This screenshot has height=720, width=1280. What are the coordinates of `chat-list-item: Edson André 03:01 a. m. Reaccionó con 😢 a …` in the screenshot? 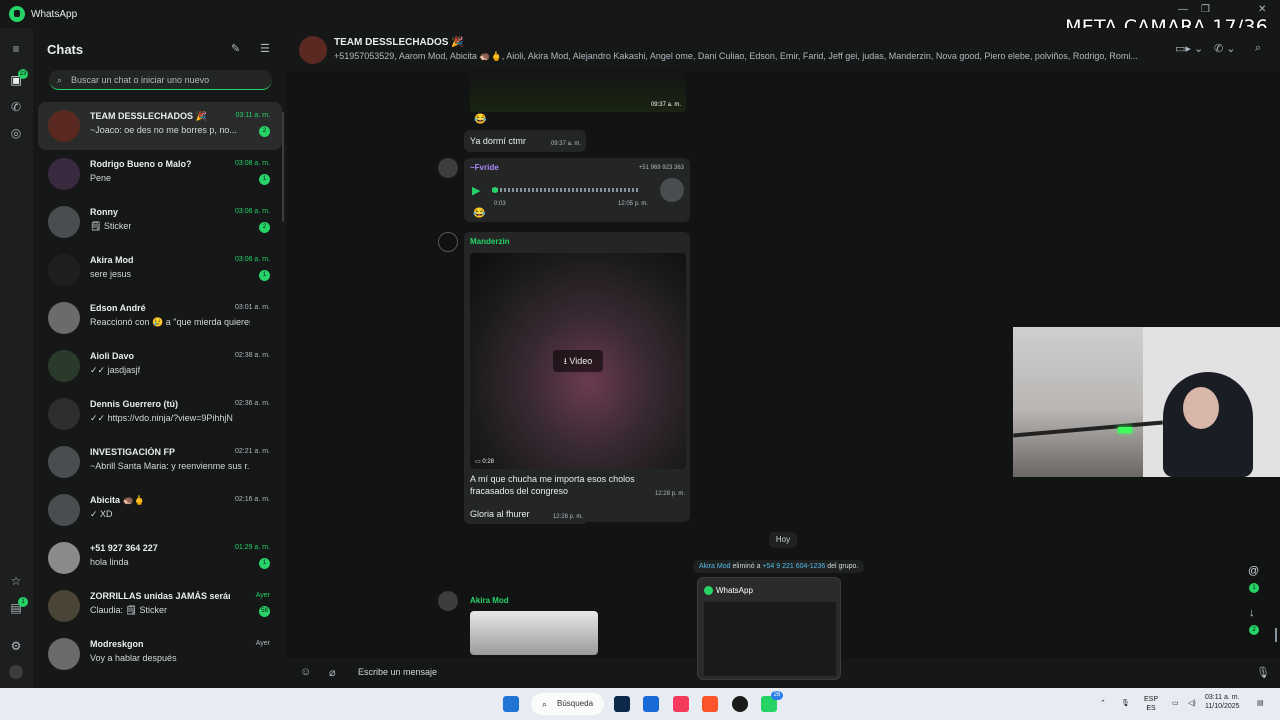 It's located at (160, 318).